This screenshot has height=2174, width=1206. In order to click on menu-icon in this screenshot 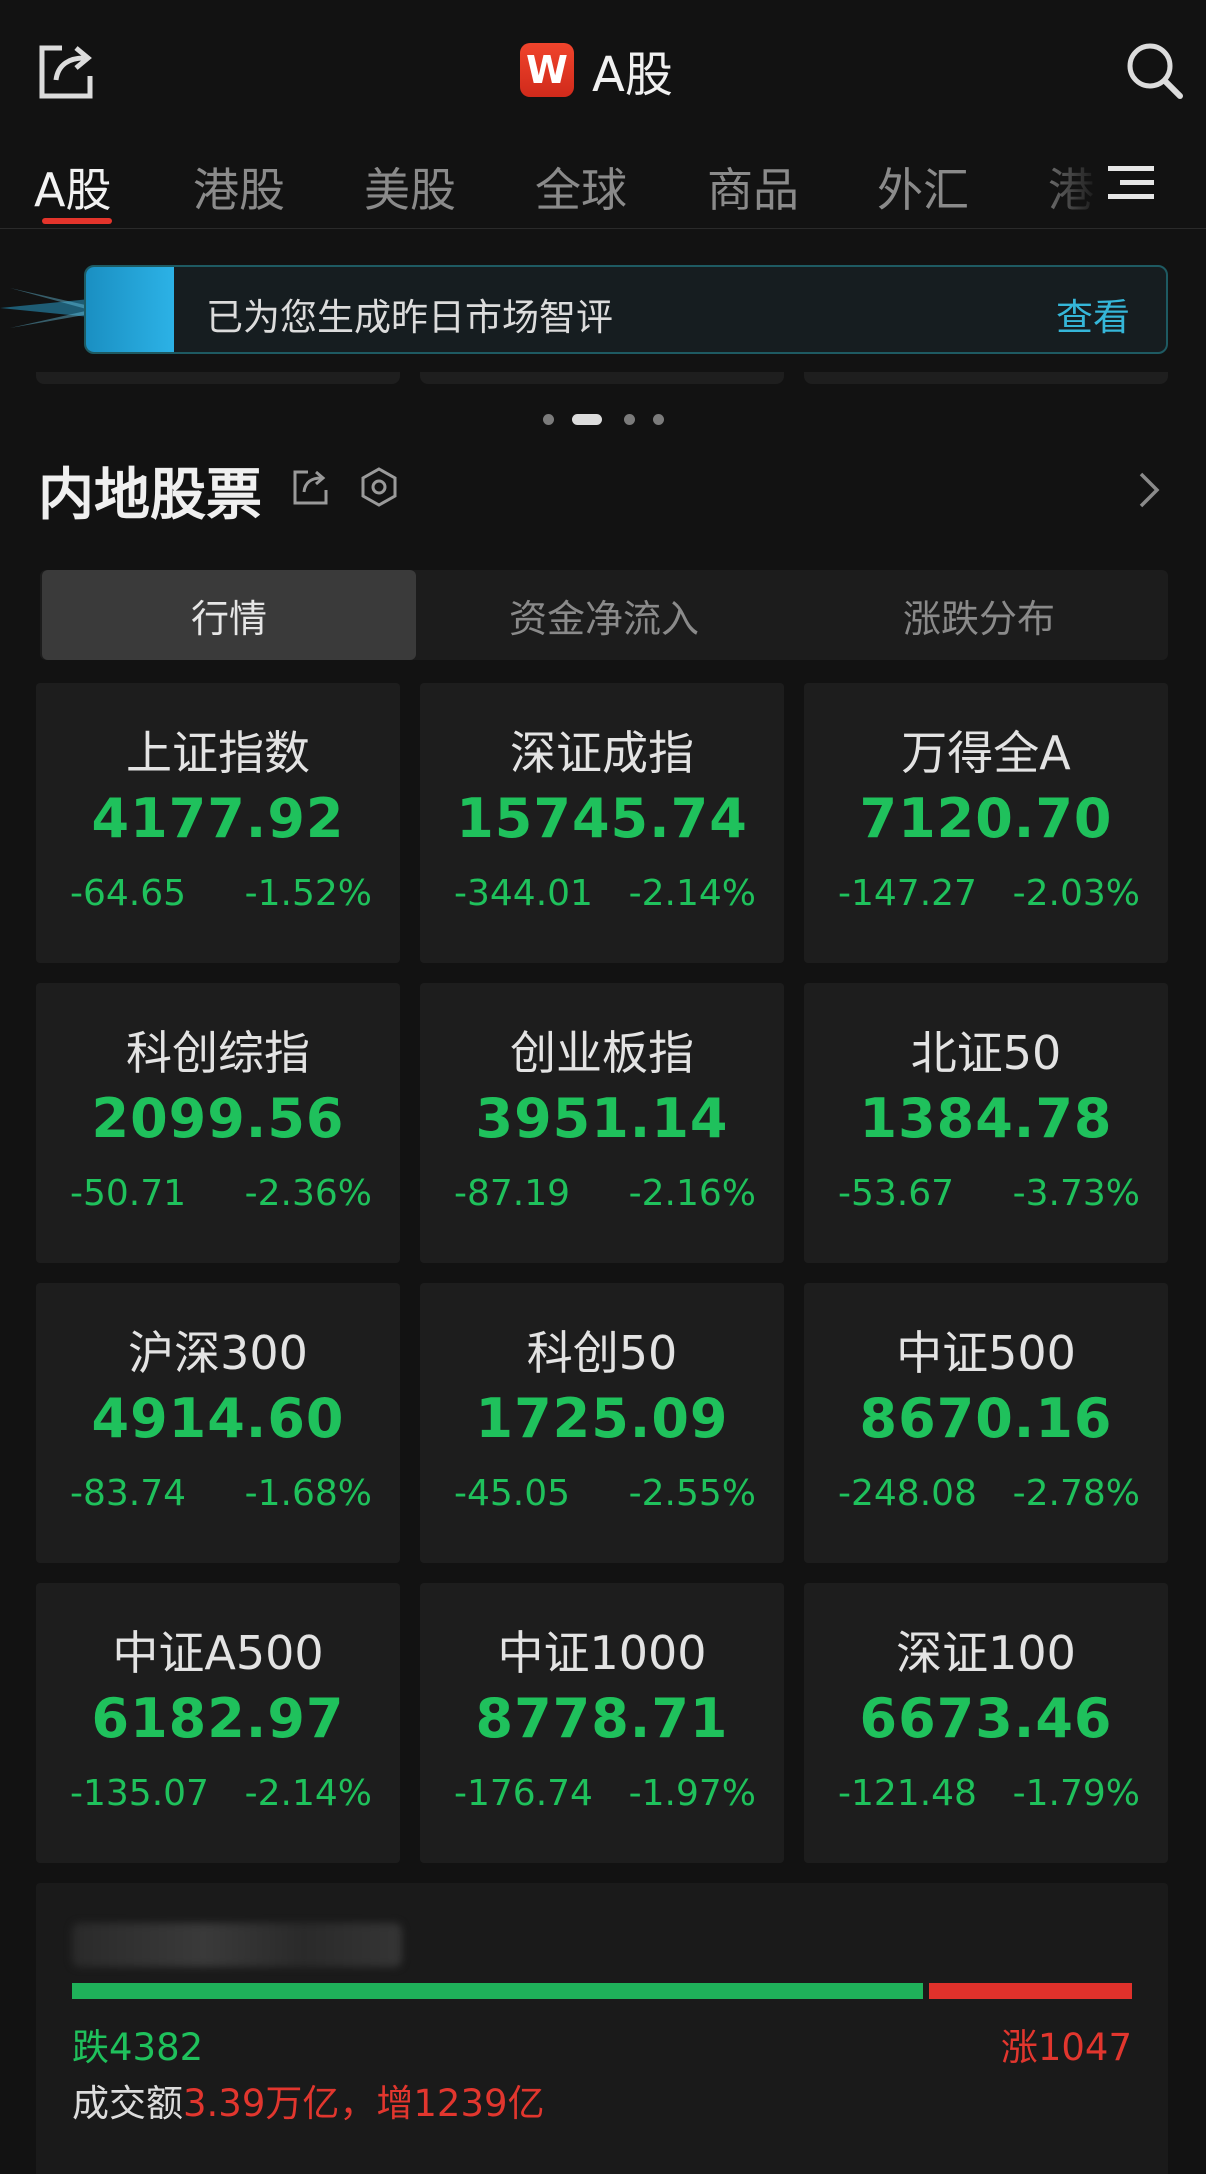, I will do `click(1131, 182)`.